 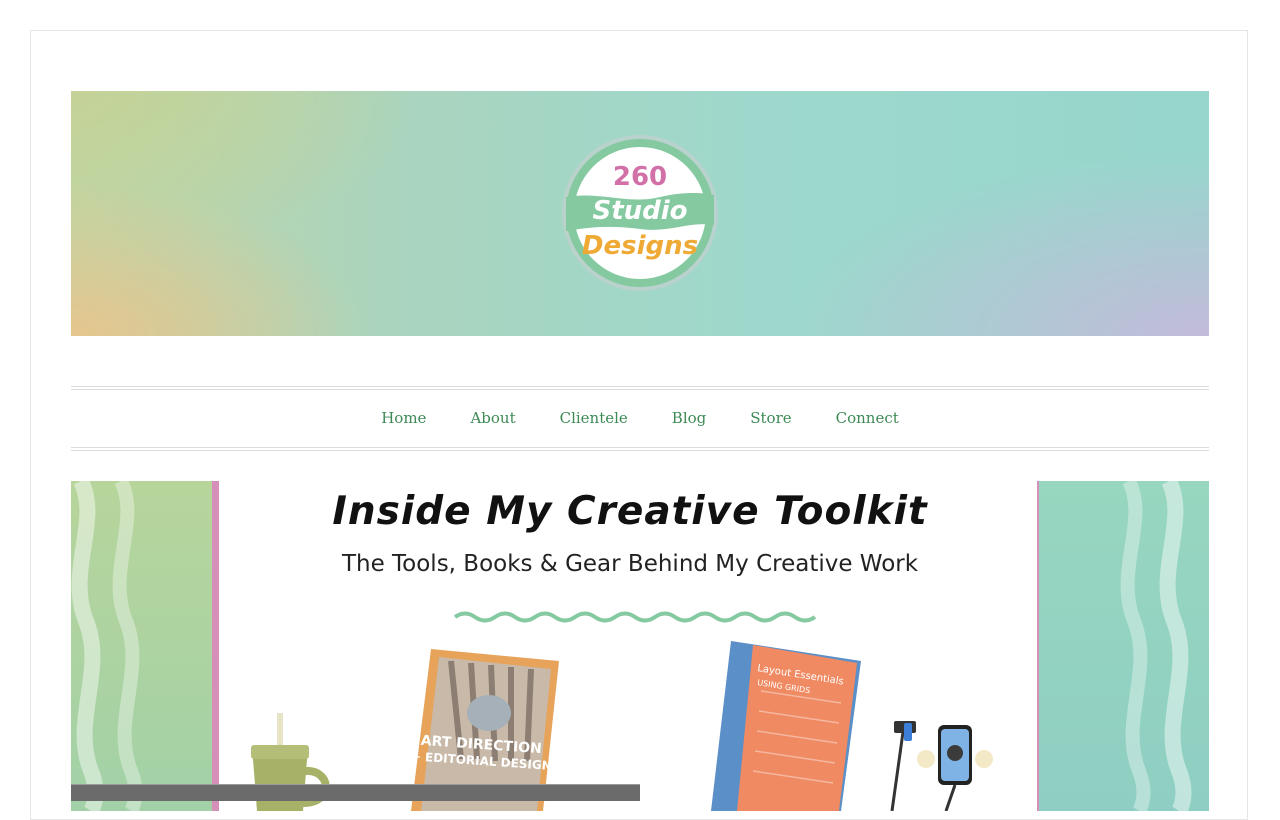 What do you see at coordinates (786, 726) in the screenshot?
I see `layout-essentials-book-image: Layout Essentials USING GRIDS` at bounding box center [786, 726].